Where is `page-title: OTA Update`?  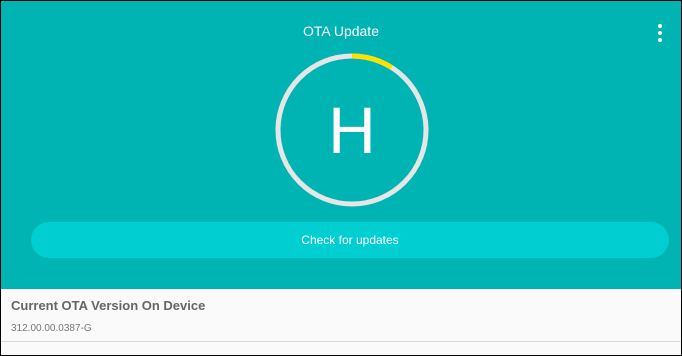 page-title: OTA Update is located at coordinates (340, 31).